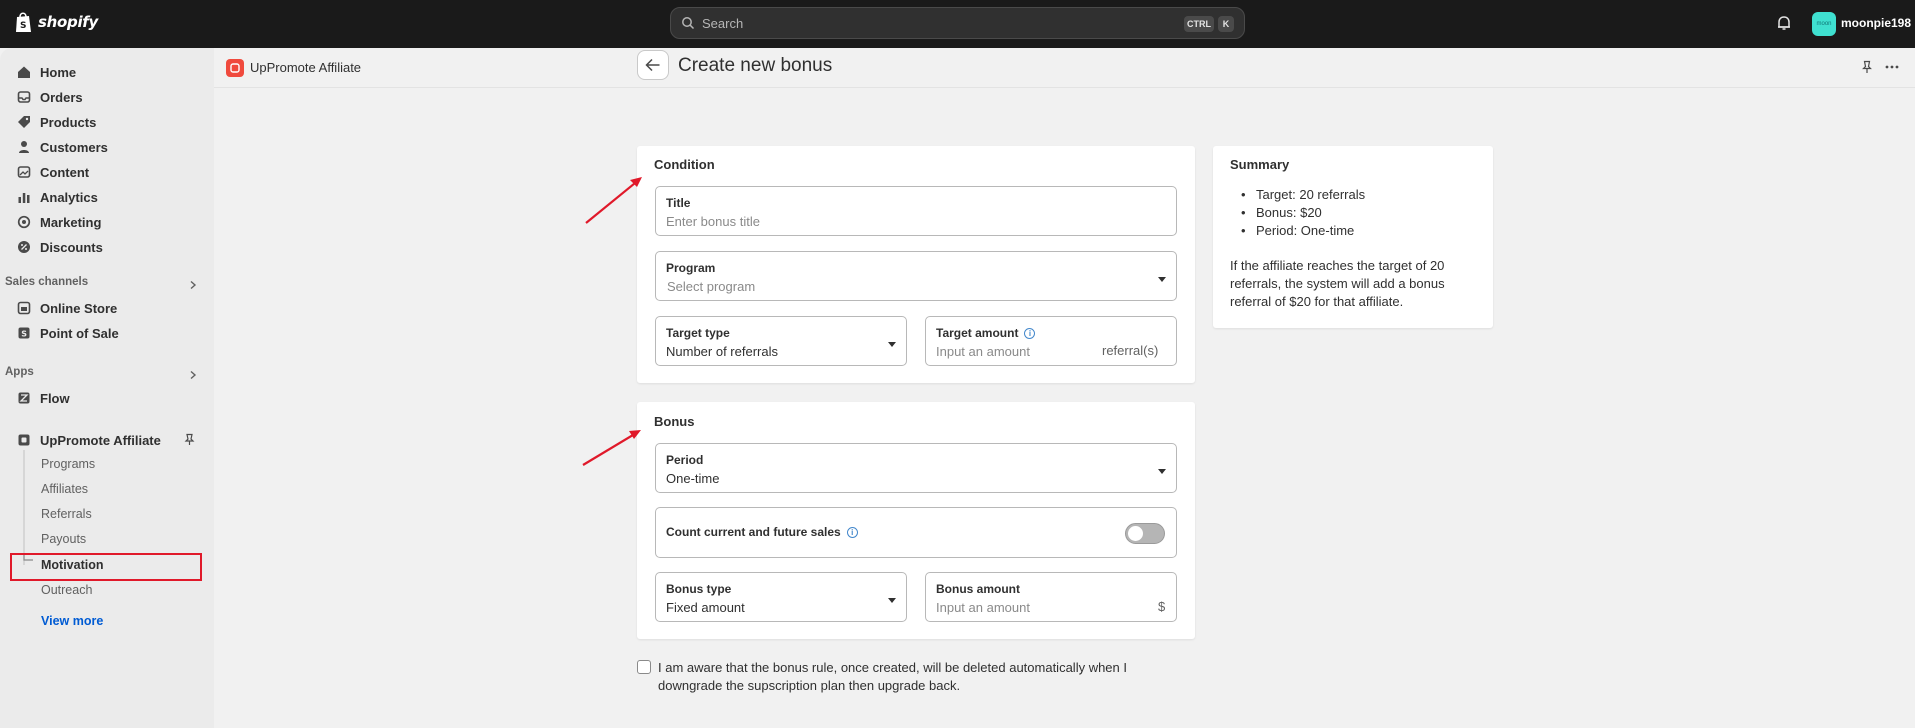 Image resolution: width=1915 pixels, height=728 pixels. Describe the element at coordinates (1784, 23) in the screenshot. I see `bell-icon` at that location.